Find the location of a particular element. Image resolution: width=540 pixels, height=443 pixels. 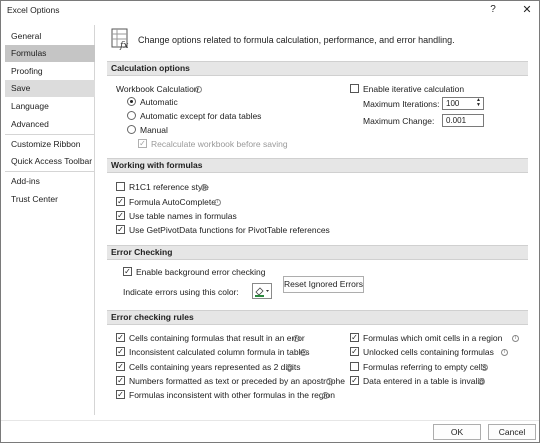

checkbox-getpivotdata: ✓ is located at coordinates (120, 229).